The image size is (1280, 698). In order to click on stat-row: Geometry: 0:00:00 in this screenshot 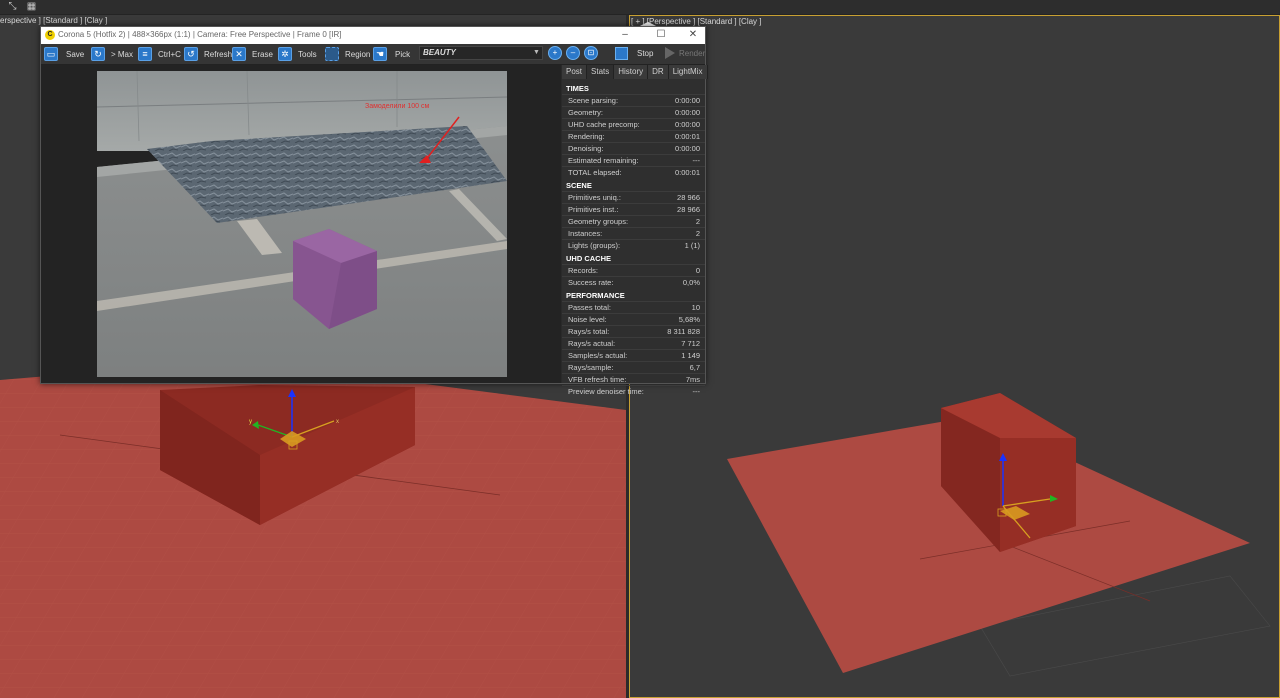, I will do `click(633, 112)`.